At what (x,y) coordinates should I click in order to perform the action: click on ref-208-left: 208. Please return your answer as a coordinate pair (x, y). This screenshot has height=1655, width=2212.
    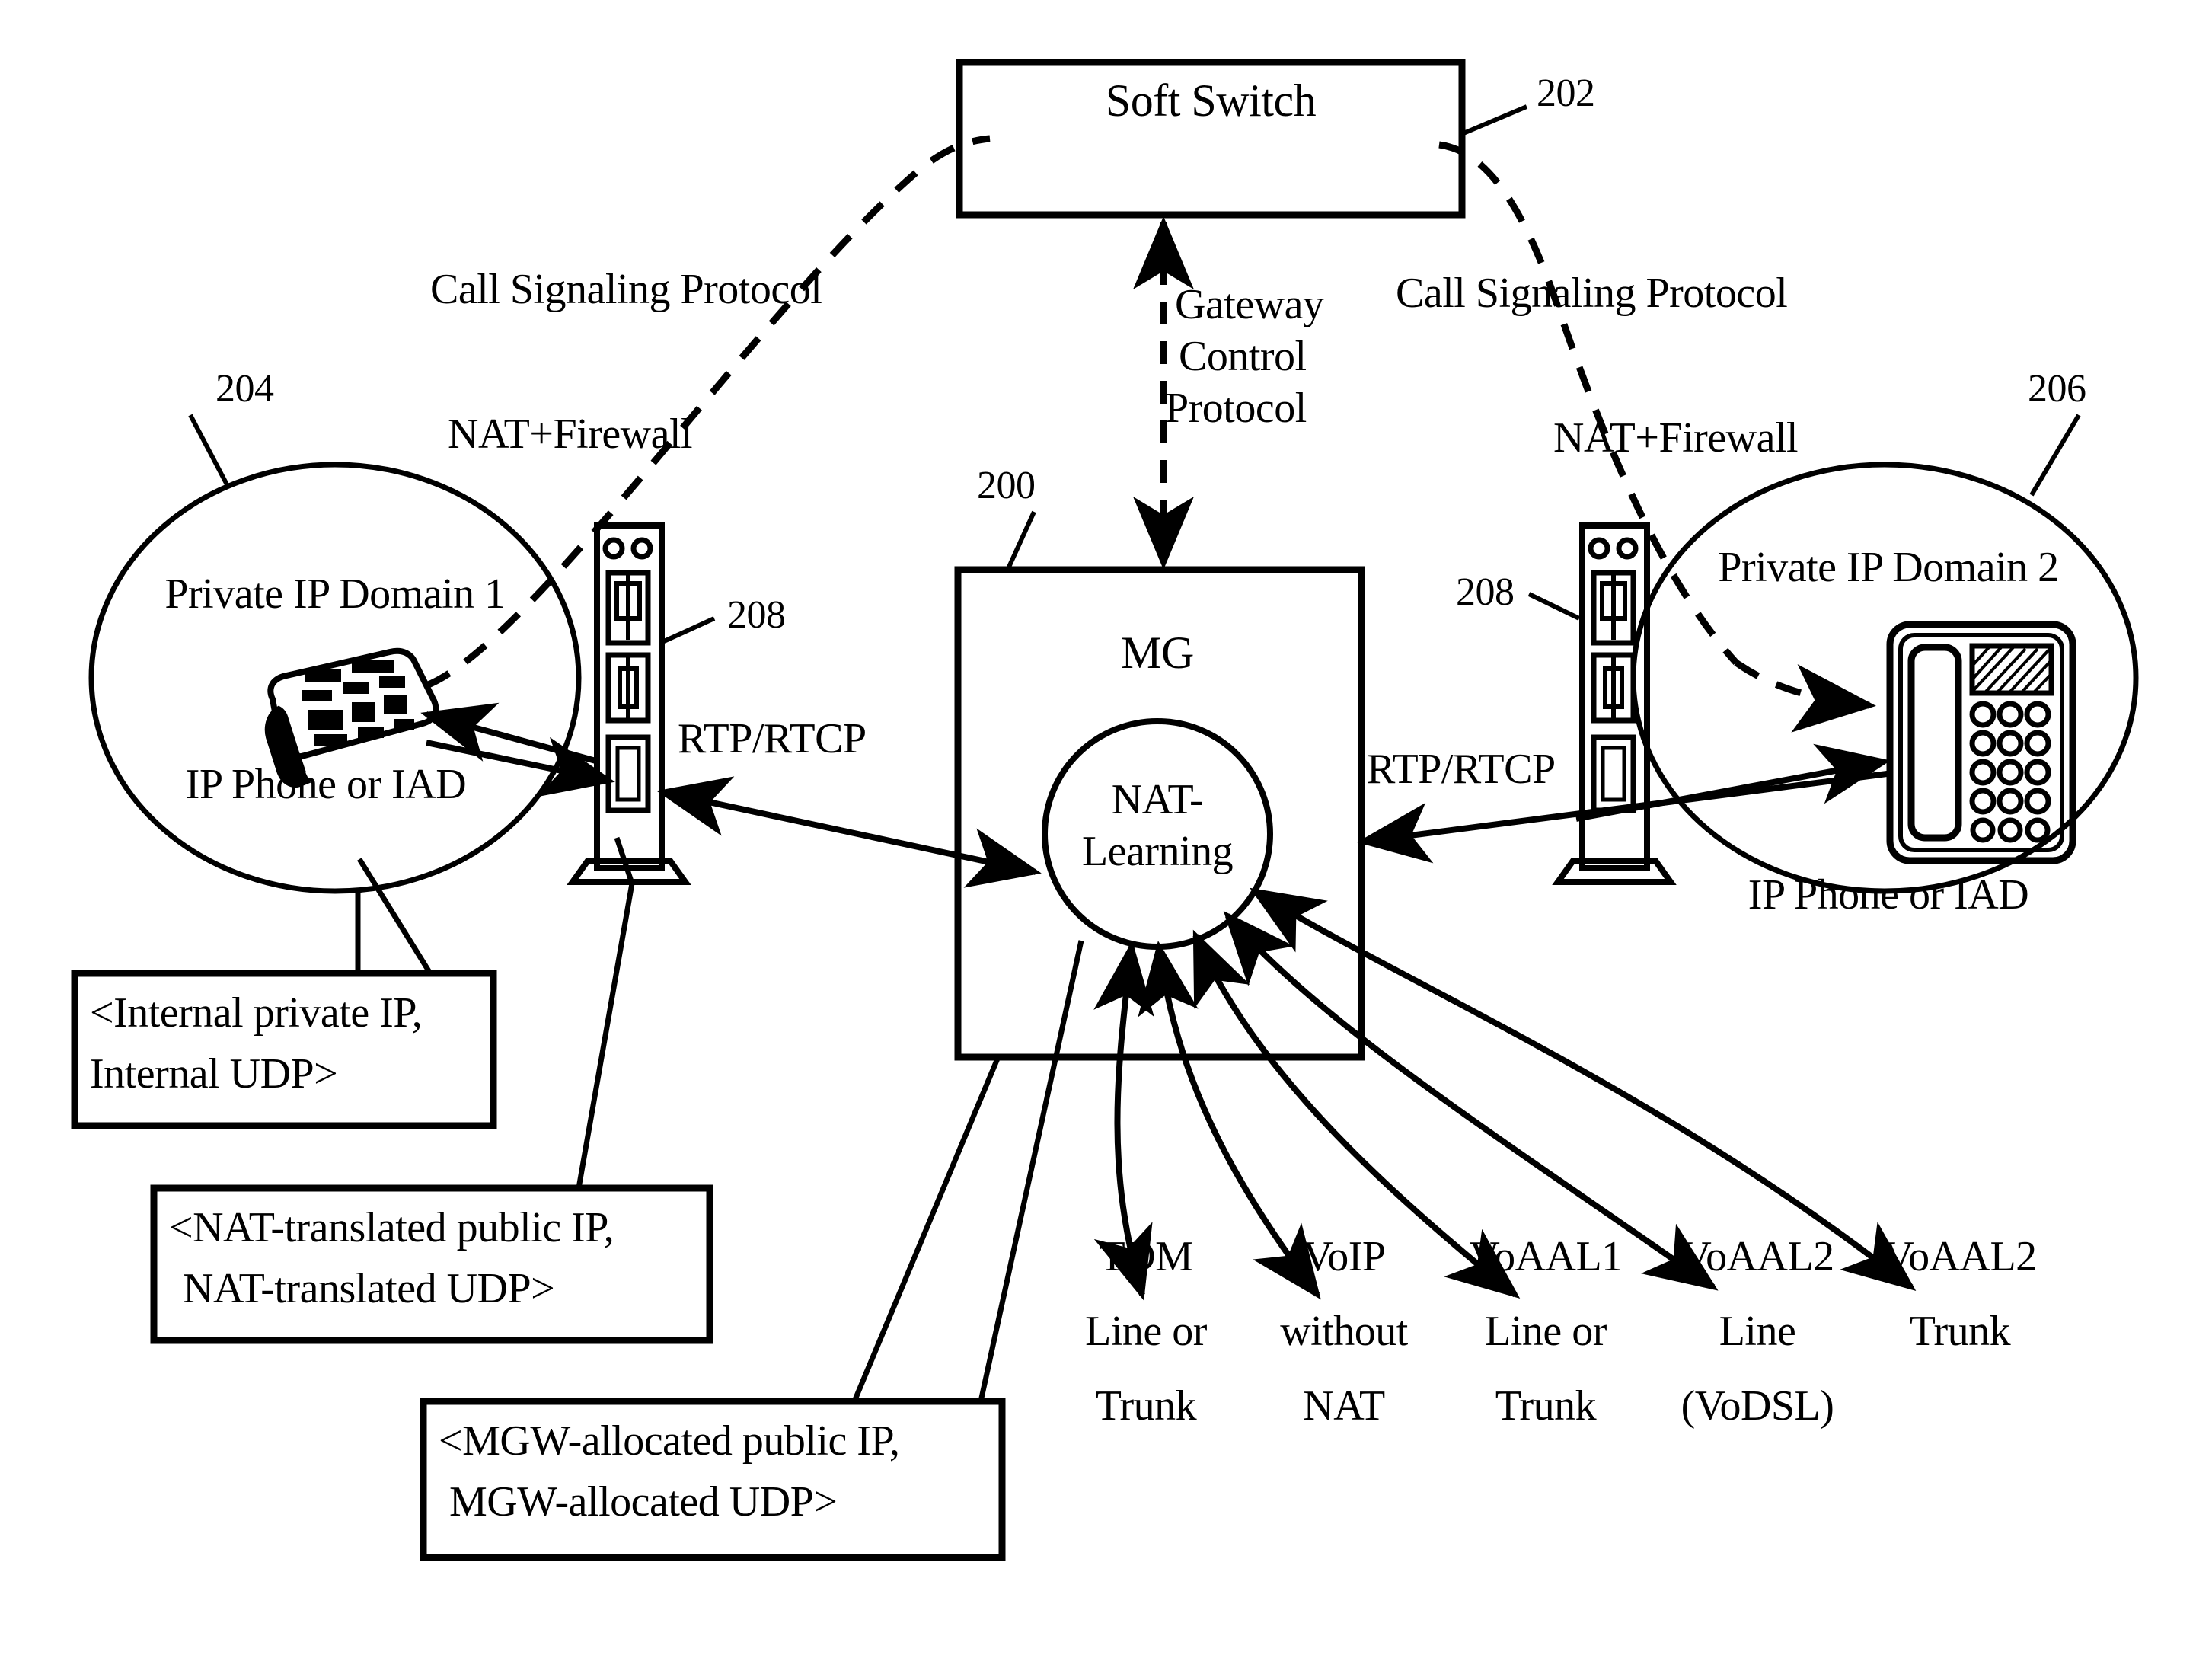
    Looking at the image, I should click on (756, 615).